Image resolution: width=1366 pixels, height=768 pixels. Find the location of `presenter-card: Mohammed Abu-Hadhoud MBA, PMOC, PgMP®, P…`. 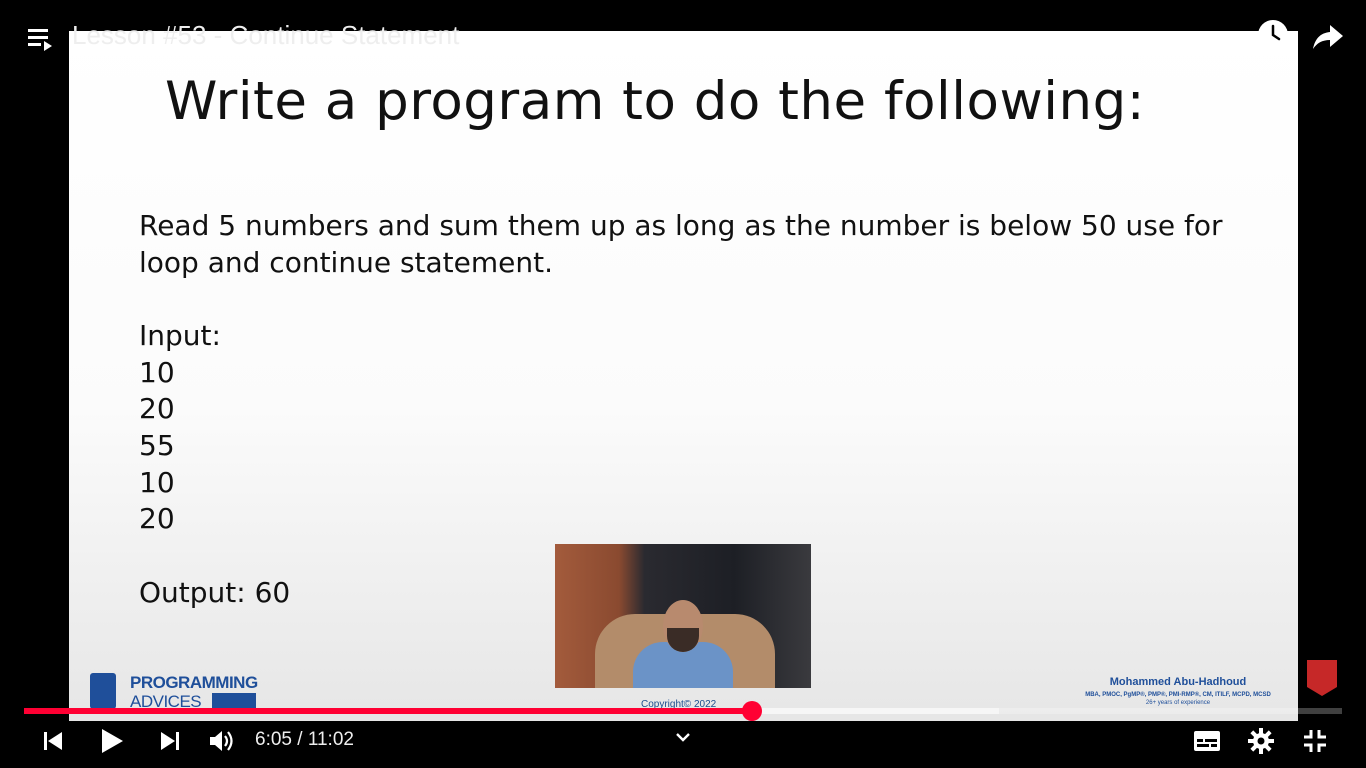

presenter-card: Mohammed Abu-Hadhoud MBA, PMOC, PgMP®, P… is located at coordinates (1178, 691).